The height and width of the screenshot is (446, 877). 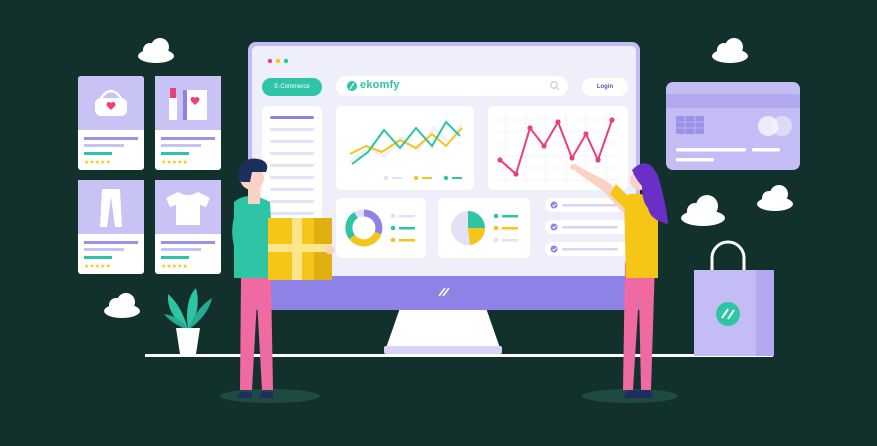 I want to click on trend-chart-card, so click(x=558, y=148).